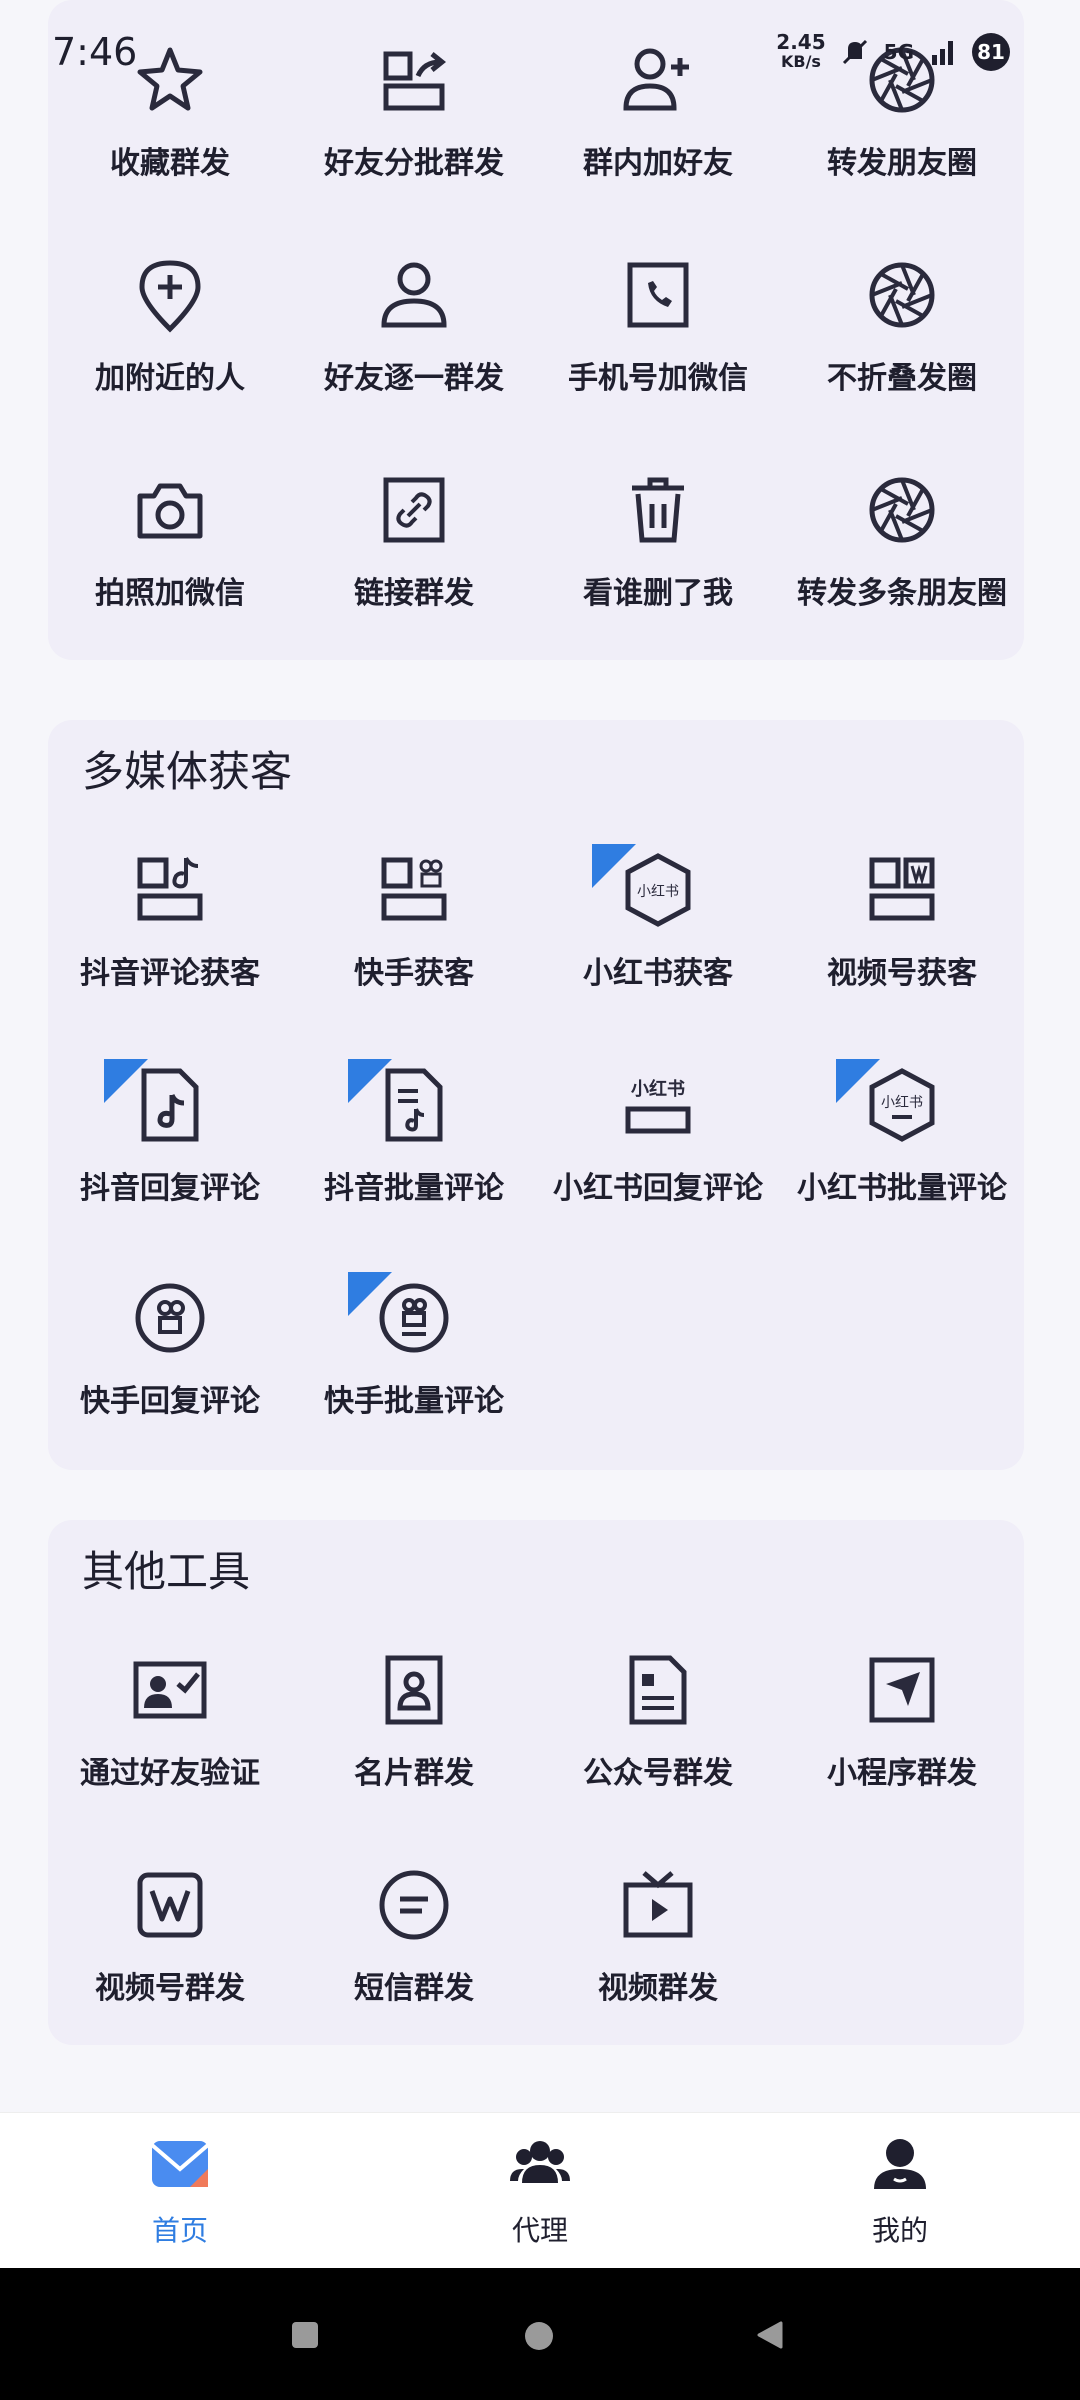  What do you see at coordinates (900, 2190) in the screenshot?
I see `nav-mine: 我的` at bounding box center [900, 2190].